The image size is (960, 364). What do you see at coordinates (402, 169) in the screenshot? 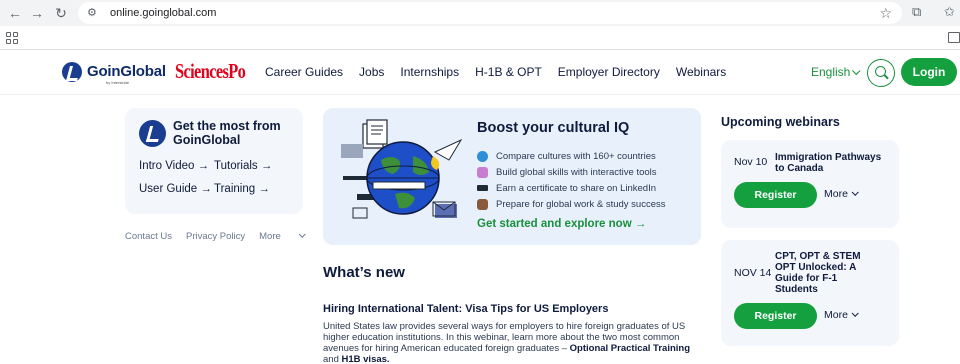
I see `globe-illustration` at bounding box center [402, 169].